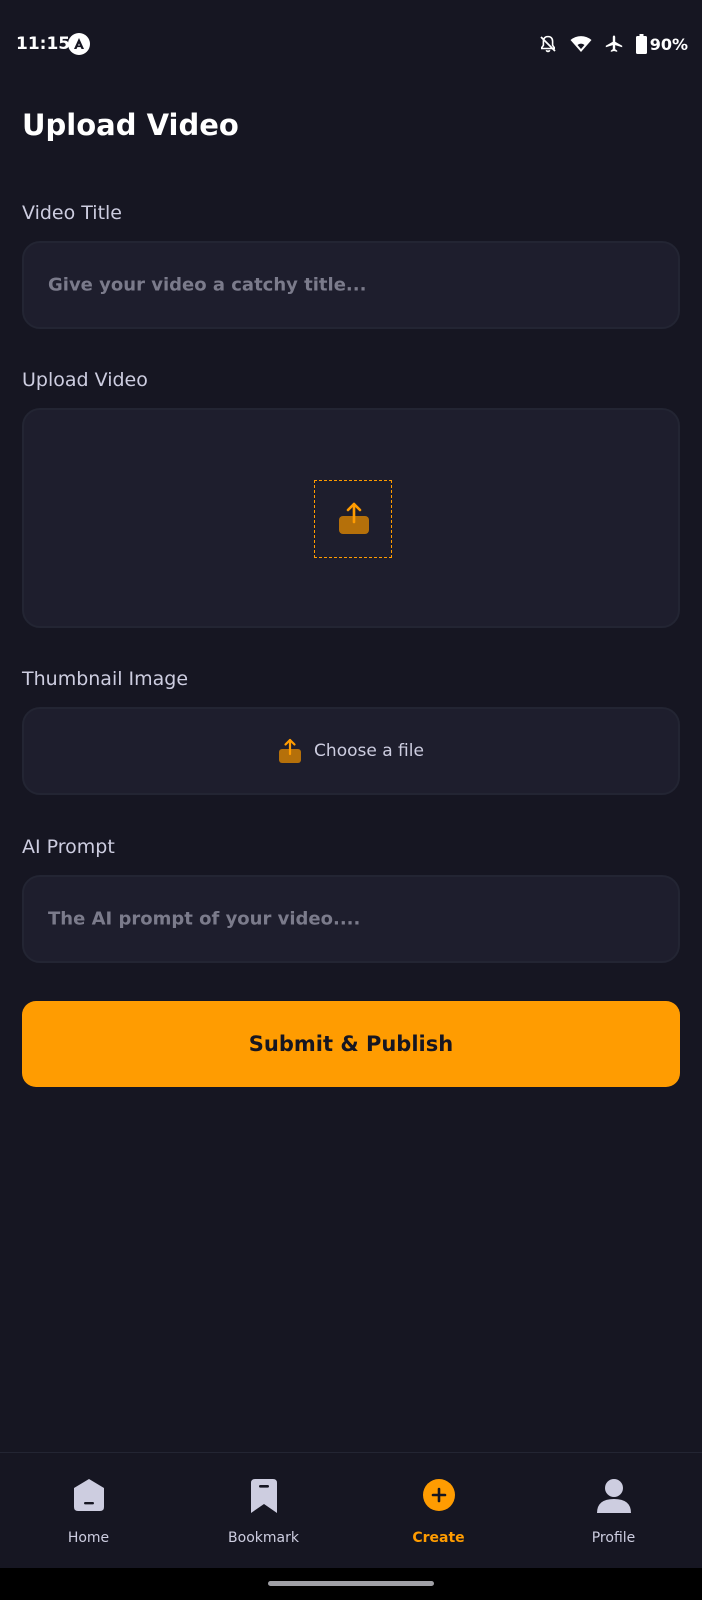  What do you see at coordinates (43, 44) in the screenshot?
I see `status-time: 11:15` at bounding box center [43, 44].